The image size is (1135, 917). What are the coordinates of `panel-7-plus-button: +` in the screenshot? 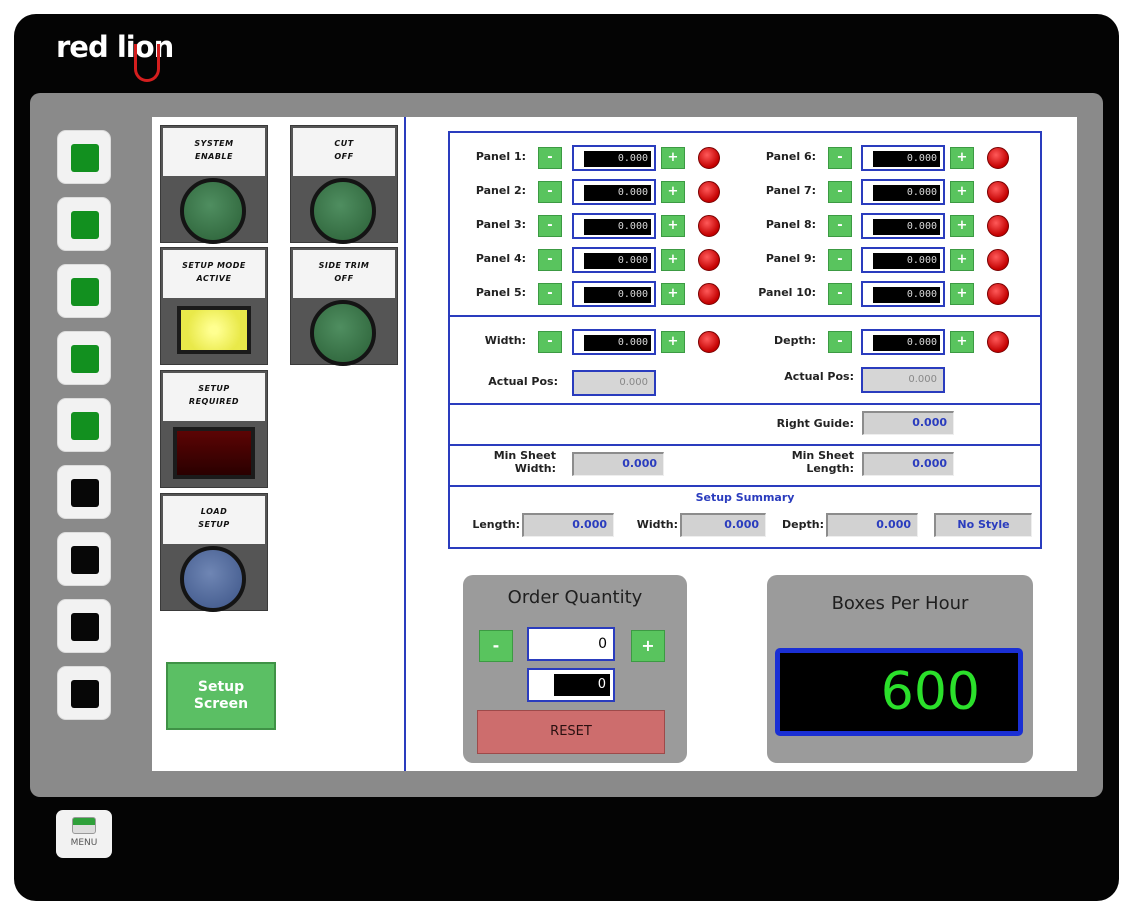 It's located at (962, 192).